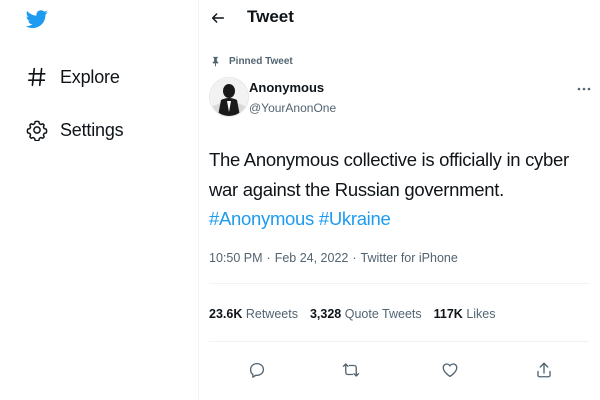  Describe the element at coordinates (261, 218) in the screenshot. I see `hashtag-link: #Anonymous` at that location.